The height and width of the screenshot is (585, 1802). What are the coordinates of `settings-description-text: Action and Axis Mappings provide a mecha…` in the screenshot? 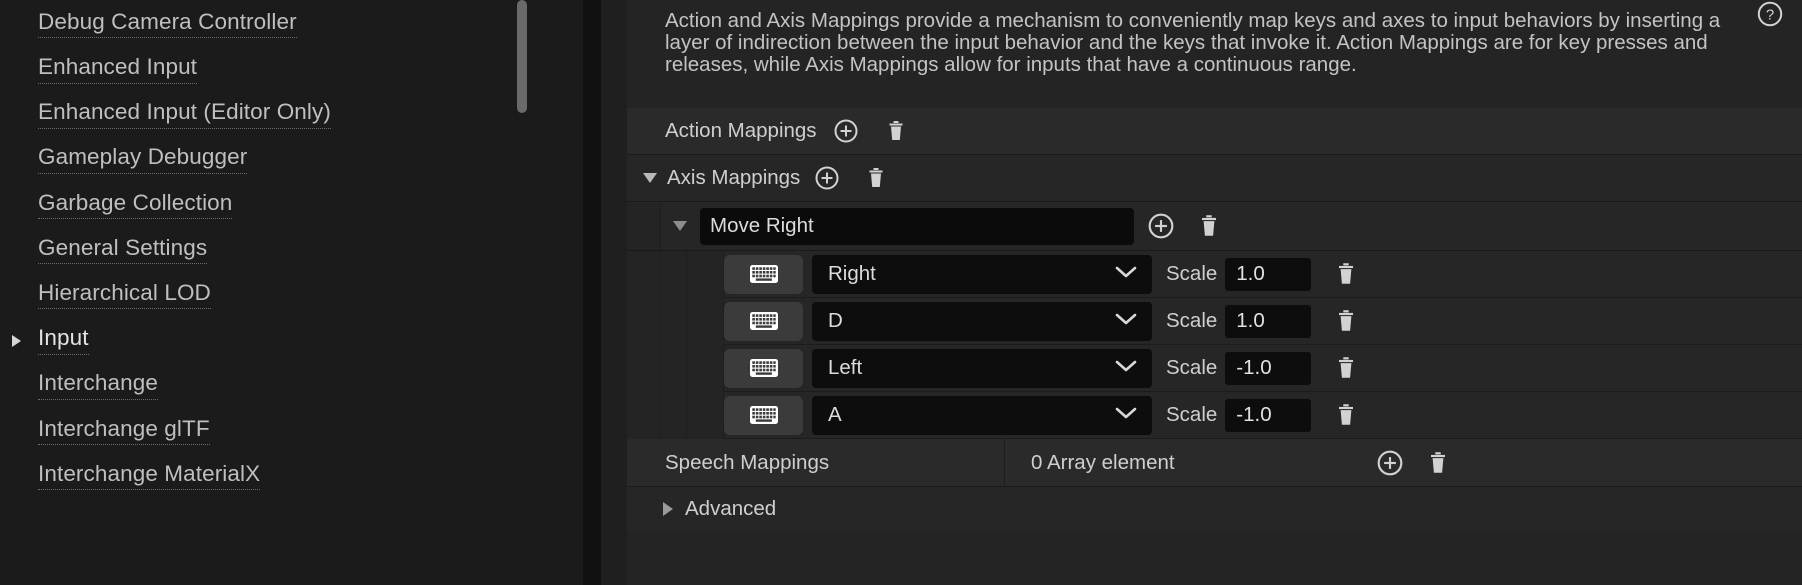 It's located at (1193, 42).